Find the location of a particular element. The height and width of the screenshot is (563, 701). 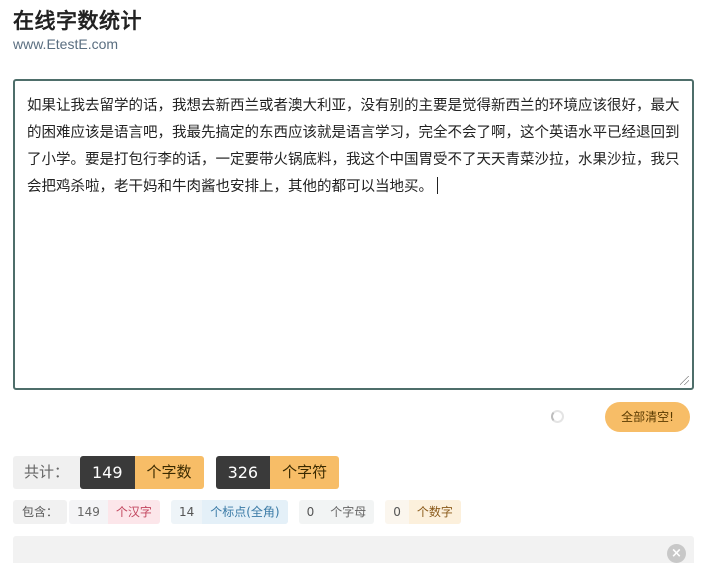

char-count-badge: 326 个字符 is located at coordinates (277, 472).